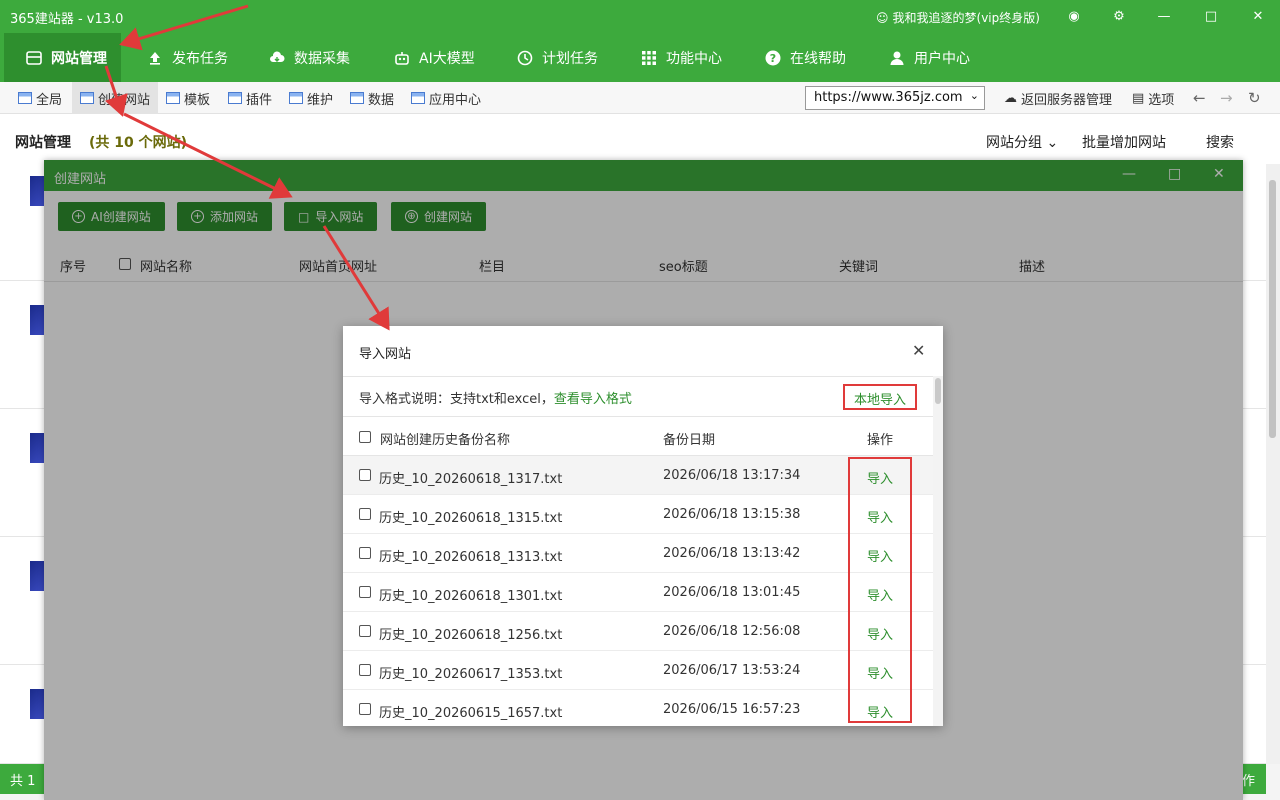 The height and width of the screenshot is (800, 1280). I want to click on col-backup-name: 网站创建历史备份名称, so click(445, 440).